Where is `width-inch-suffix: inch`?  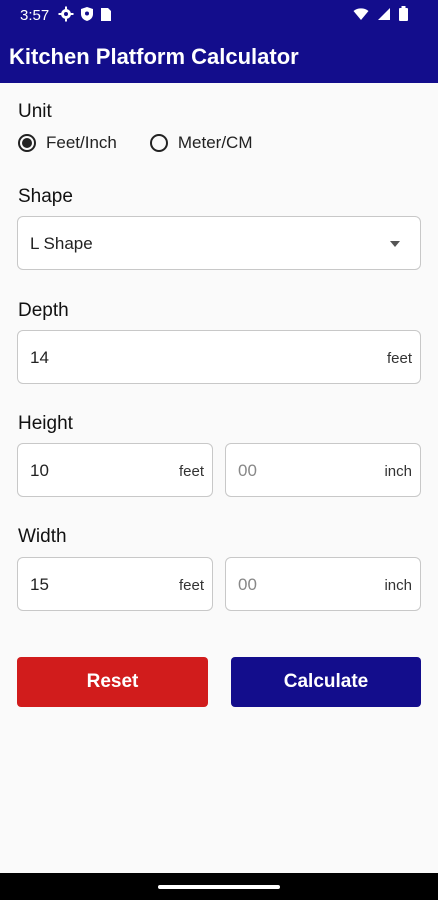 width-inch-suffix: inch is located at coordinates (398, 585).